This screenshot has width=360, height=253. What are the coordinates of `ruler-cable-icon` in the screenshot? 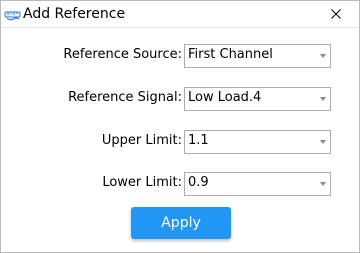 It's located at (13, 14).